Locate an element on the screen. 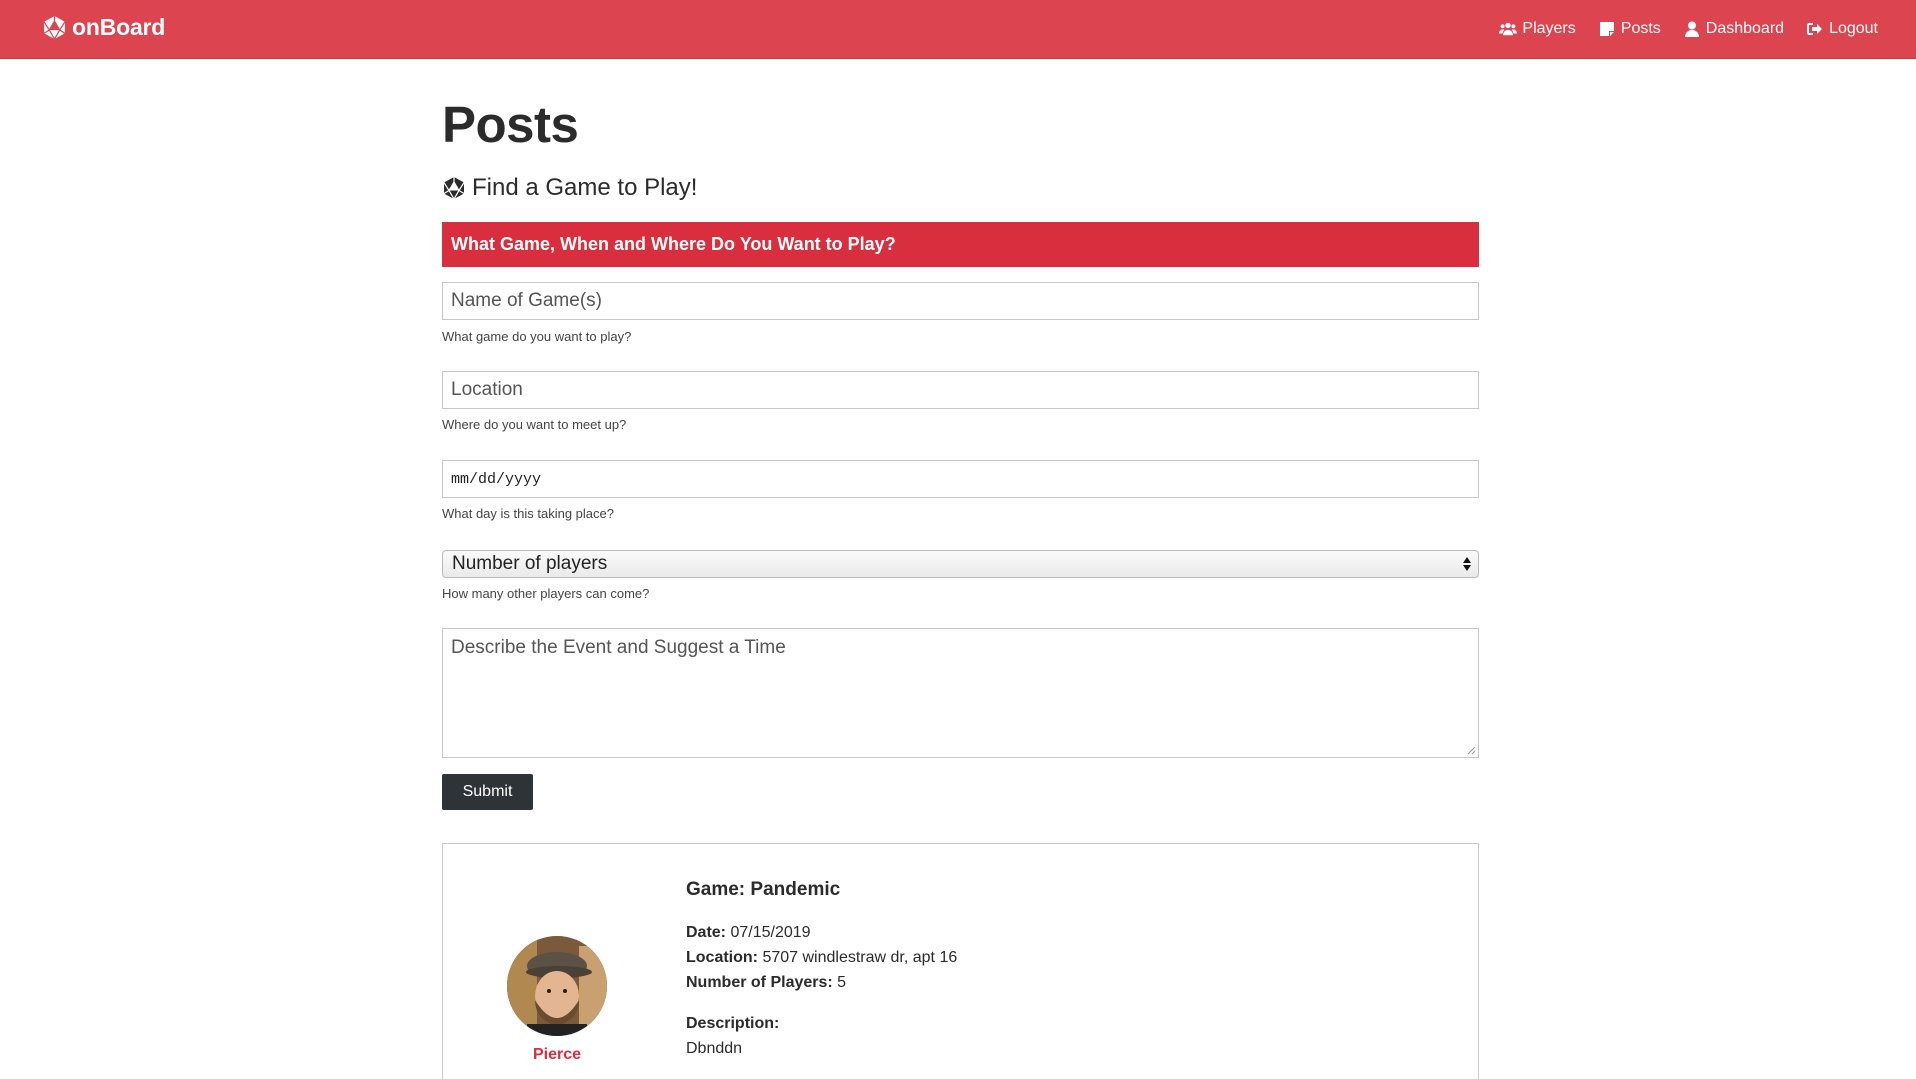 The height and width of the screenshot is (1079, 1916). post-description-heading: Description: is located at coordinates (732, 1024).